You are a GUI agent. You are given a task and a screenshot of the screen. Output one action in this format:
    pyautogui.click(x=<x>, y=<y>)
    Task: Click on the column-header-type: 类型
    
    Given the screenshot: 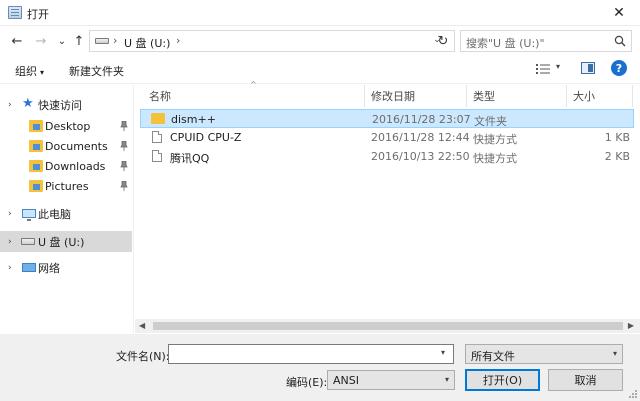 What is the action you would take?
    pyautogui.click(x=517, y=96)
    